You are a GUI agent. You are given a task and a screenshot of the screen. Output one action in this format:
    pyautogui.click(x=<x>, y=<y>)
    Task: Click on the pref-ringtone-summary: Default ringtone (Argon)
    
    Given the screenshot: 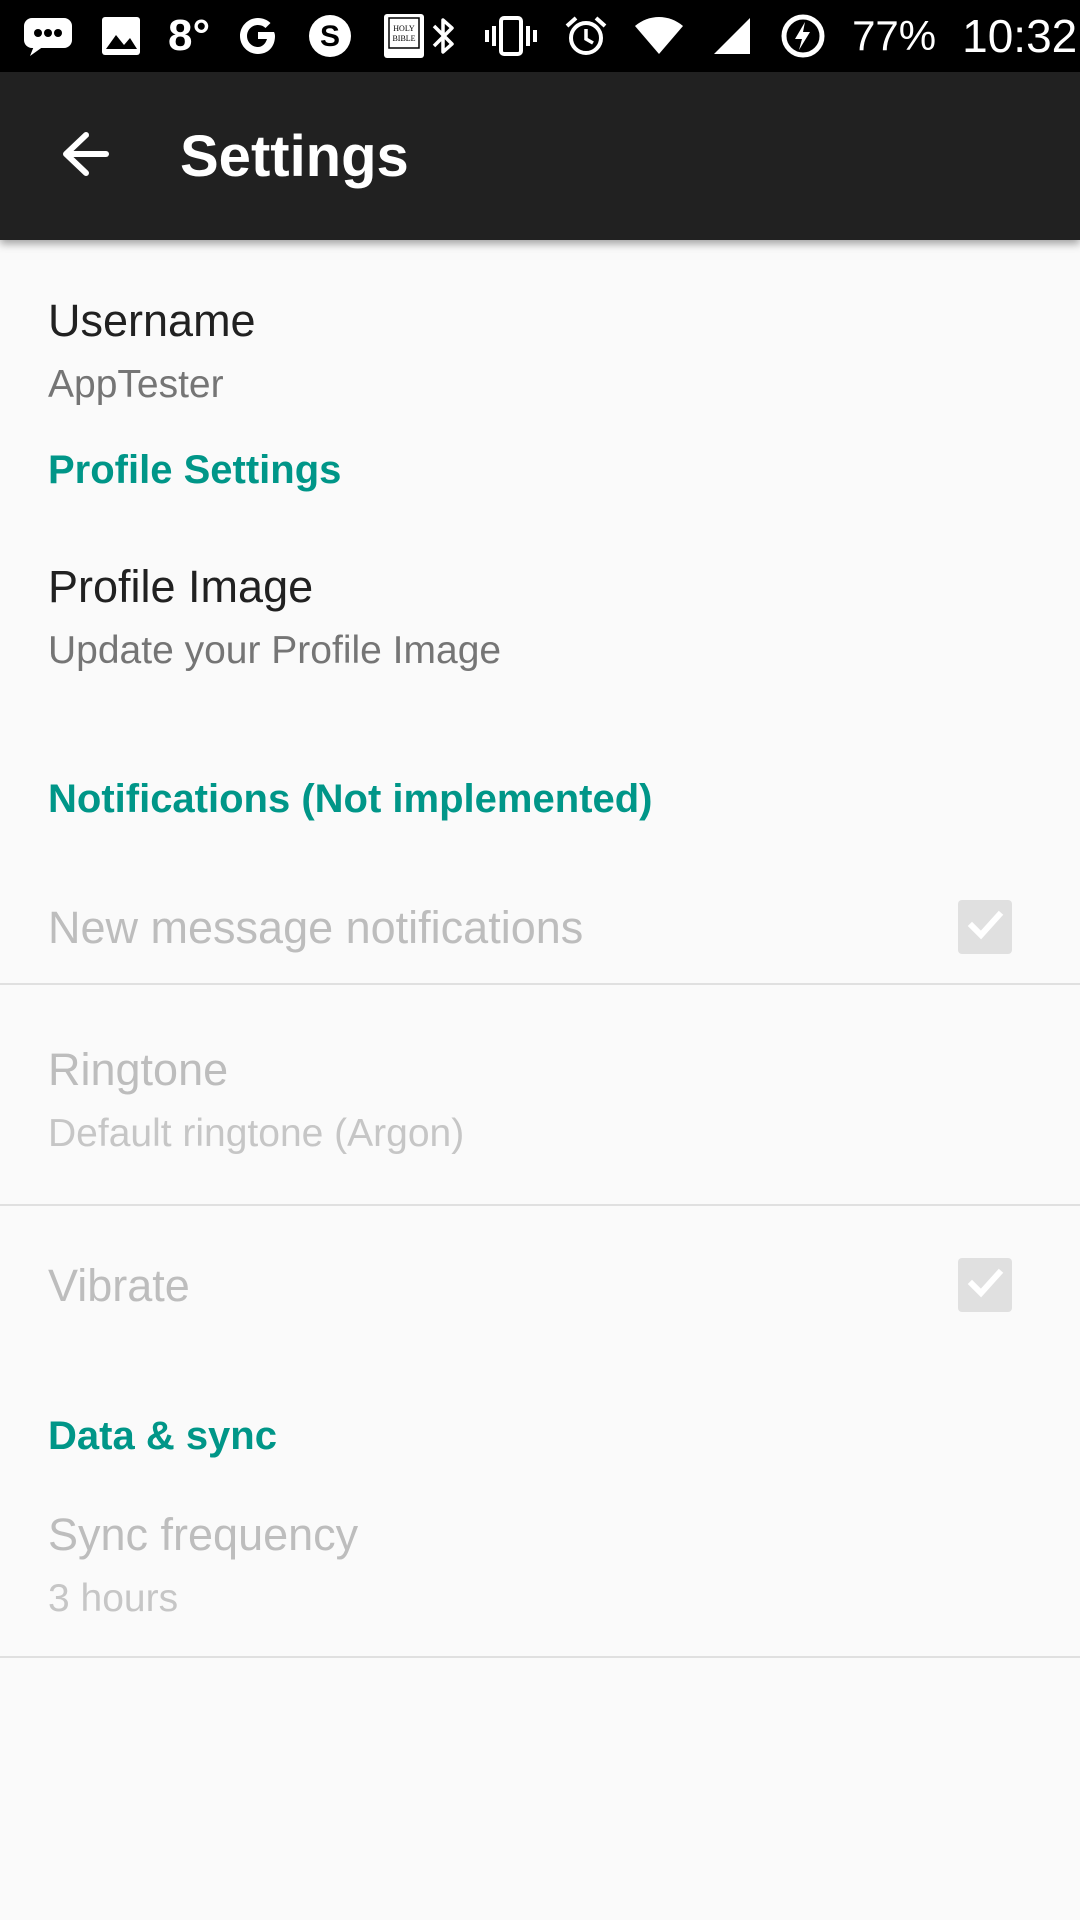 What is the action you would take?
    pyautogui.click(x=256, y=1133)
    